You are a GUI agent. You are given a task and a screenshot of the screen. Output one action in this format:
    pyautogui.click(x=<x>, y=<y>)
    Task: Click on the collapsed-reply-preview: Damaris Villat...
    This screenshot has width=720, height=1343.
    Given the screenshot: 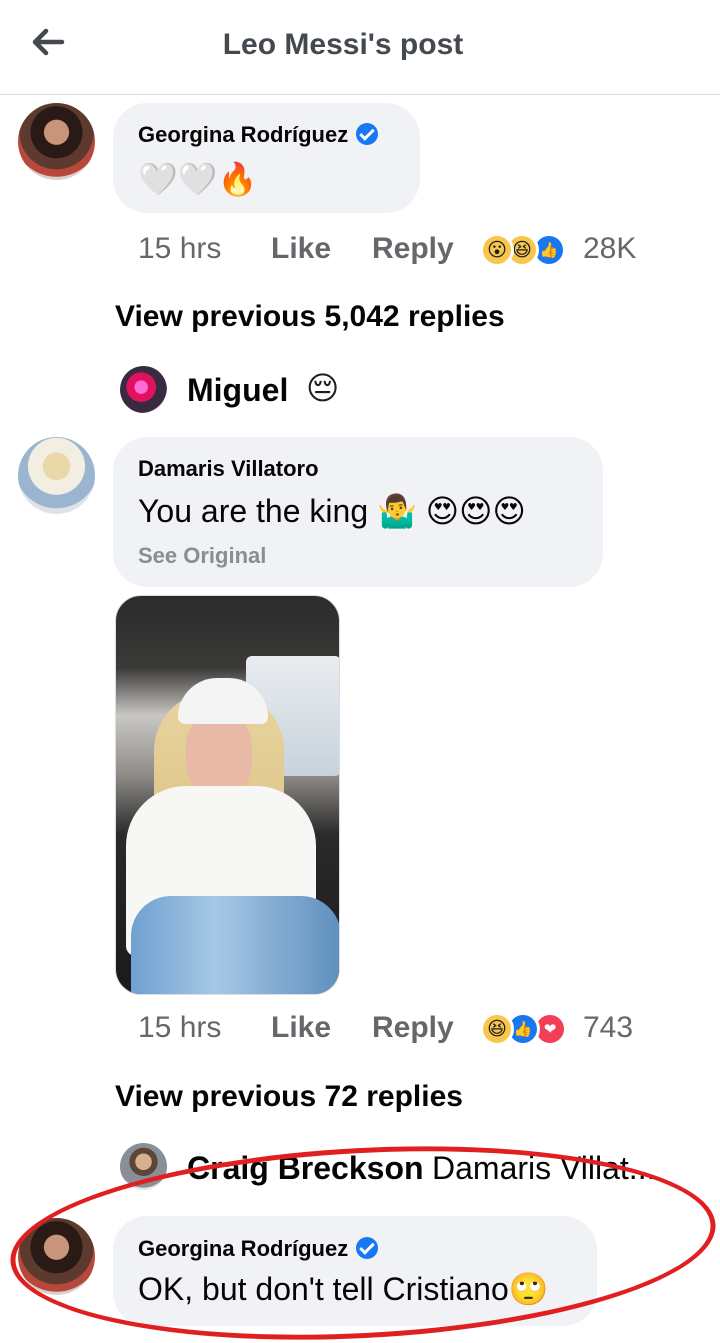 What is the action you would take?
    pyautogui.click(x=543, y=1168)
    